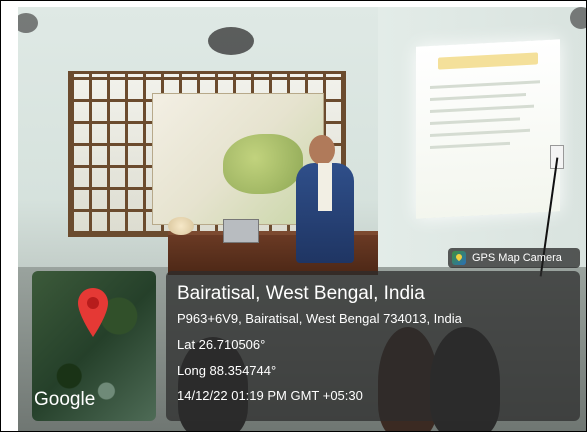 The height and width of the screenshot is (432, 587). I want to click on gps-app-tag: GPS Map Camera, so click(514, 258).